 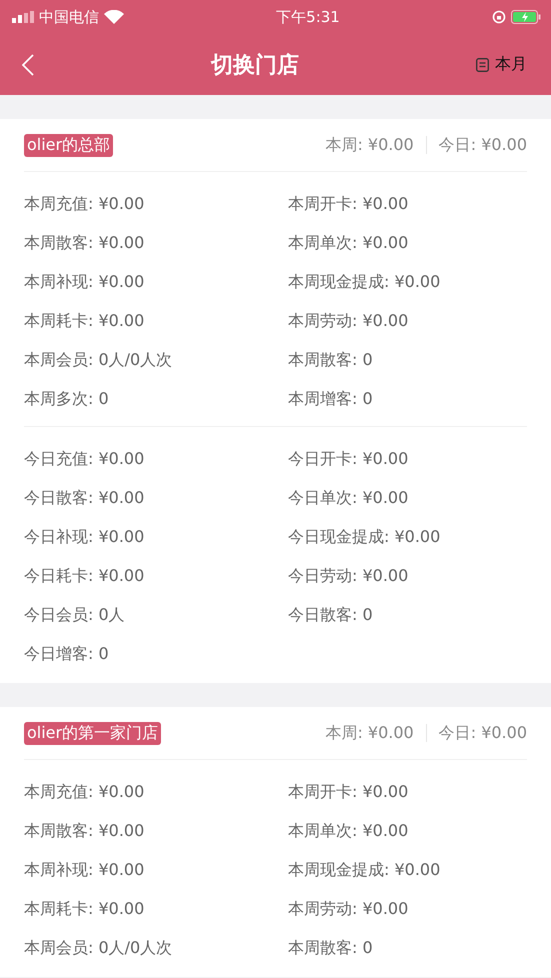 What do you see at coordinates (349, 459) in the screenshot?
I see `stat-item: 今日开卡: ¥0.00` at bounding box center [349, 459].